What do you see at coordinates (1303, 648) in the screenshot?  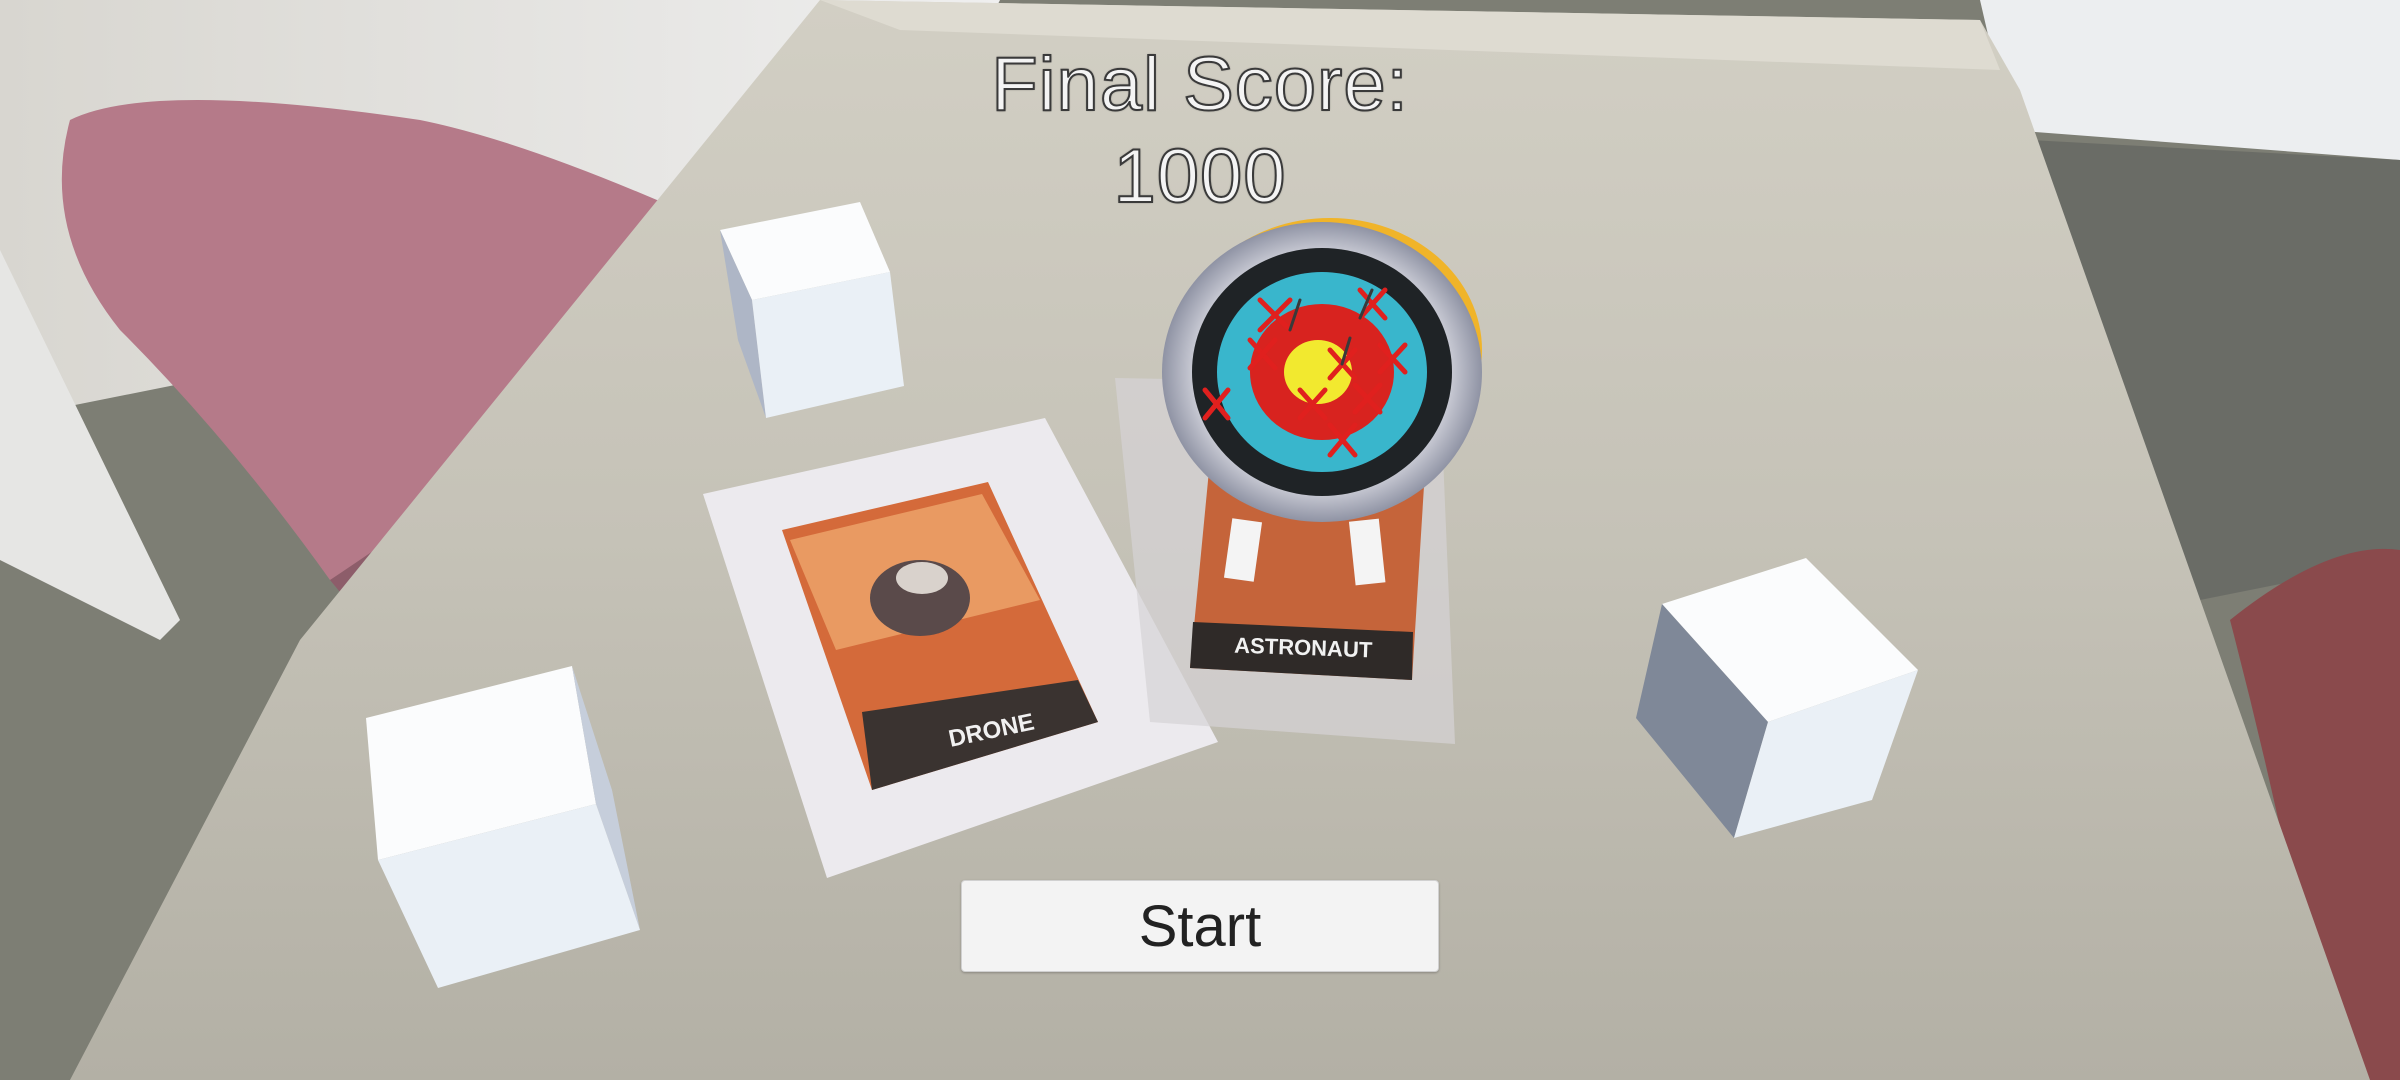 I see `astronaut-card-label: ASTRONAUT` at bounding box center [1303, 648].